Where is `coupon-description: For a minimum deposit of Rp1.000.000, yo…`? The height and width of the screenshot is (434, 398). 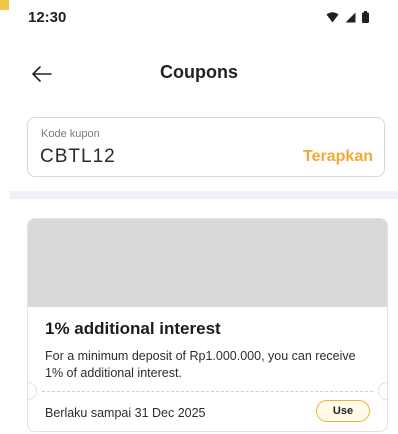
coupon-description: For a minimum deposit of Rp1.000.000, yo… is located at coordinates (200, 364).